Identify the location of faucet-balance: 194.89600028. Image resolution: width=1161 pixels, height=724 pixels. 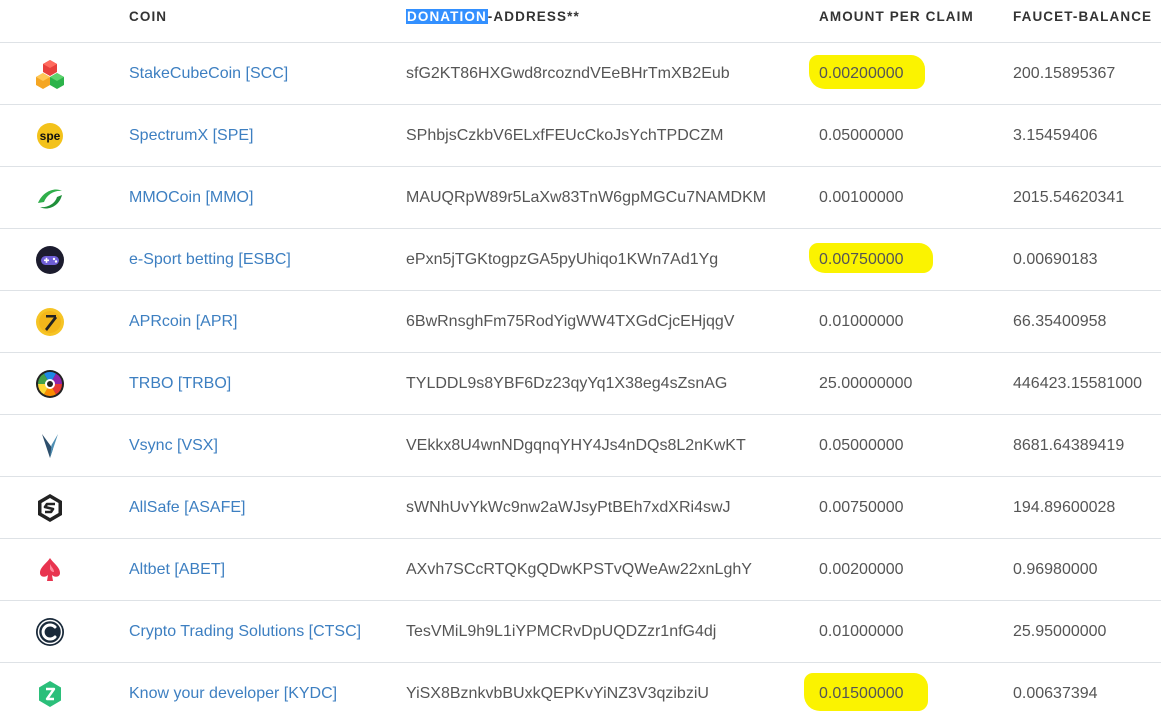
(1064, 507).